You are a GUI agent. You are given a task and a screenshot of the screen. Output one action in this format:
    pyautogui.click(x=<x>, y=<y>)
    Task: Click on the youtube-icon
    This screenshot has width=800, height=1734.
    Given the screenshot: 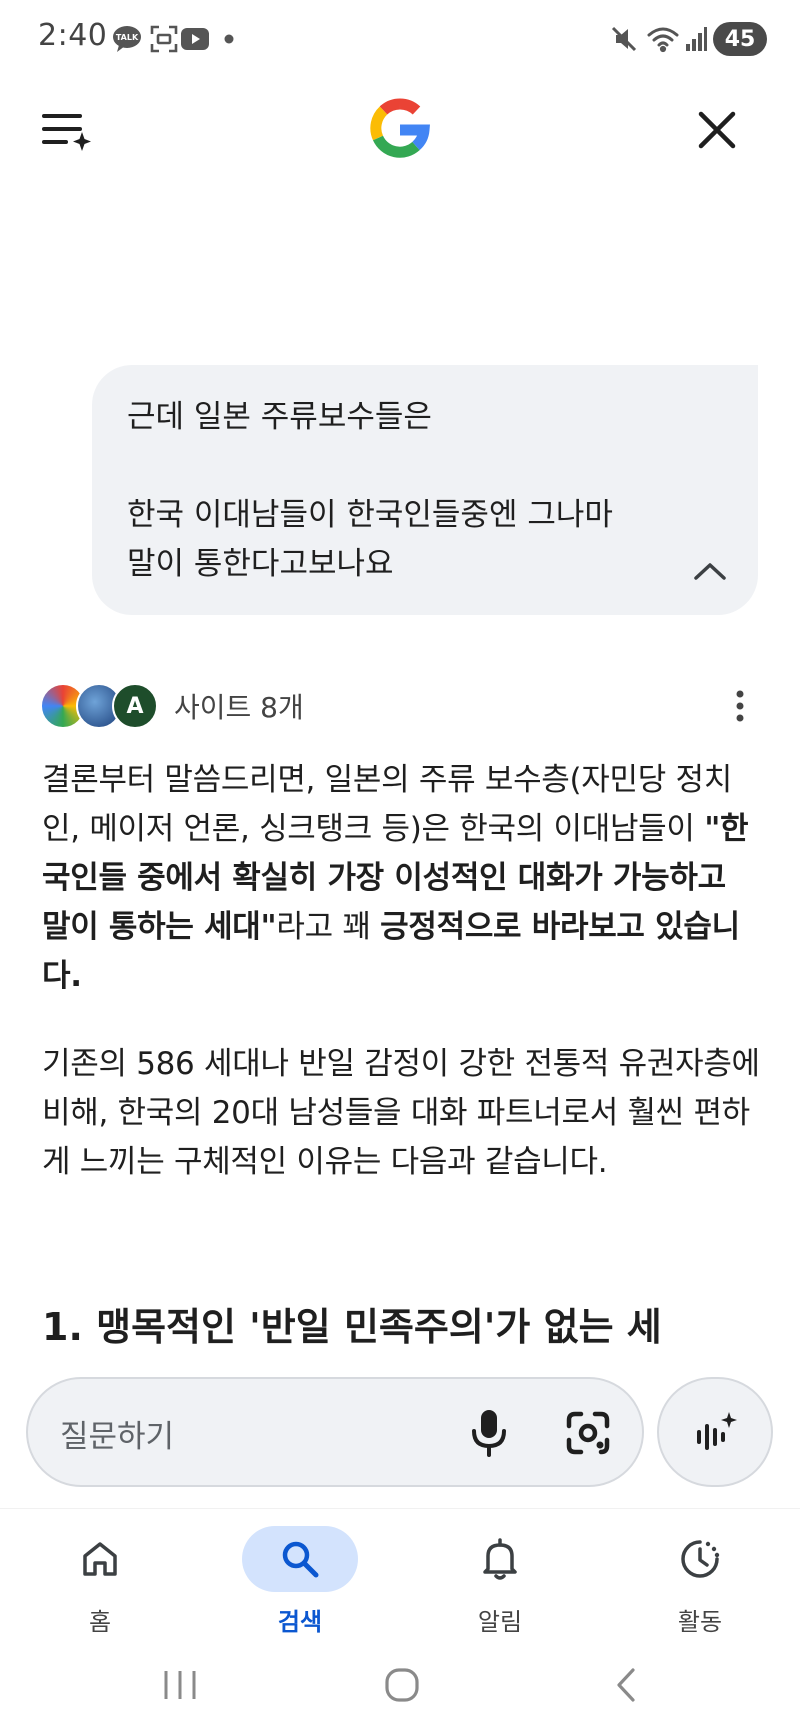 What is the action you would take?
    pyautogui.click(x=195, y=39)
    